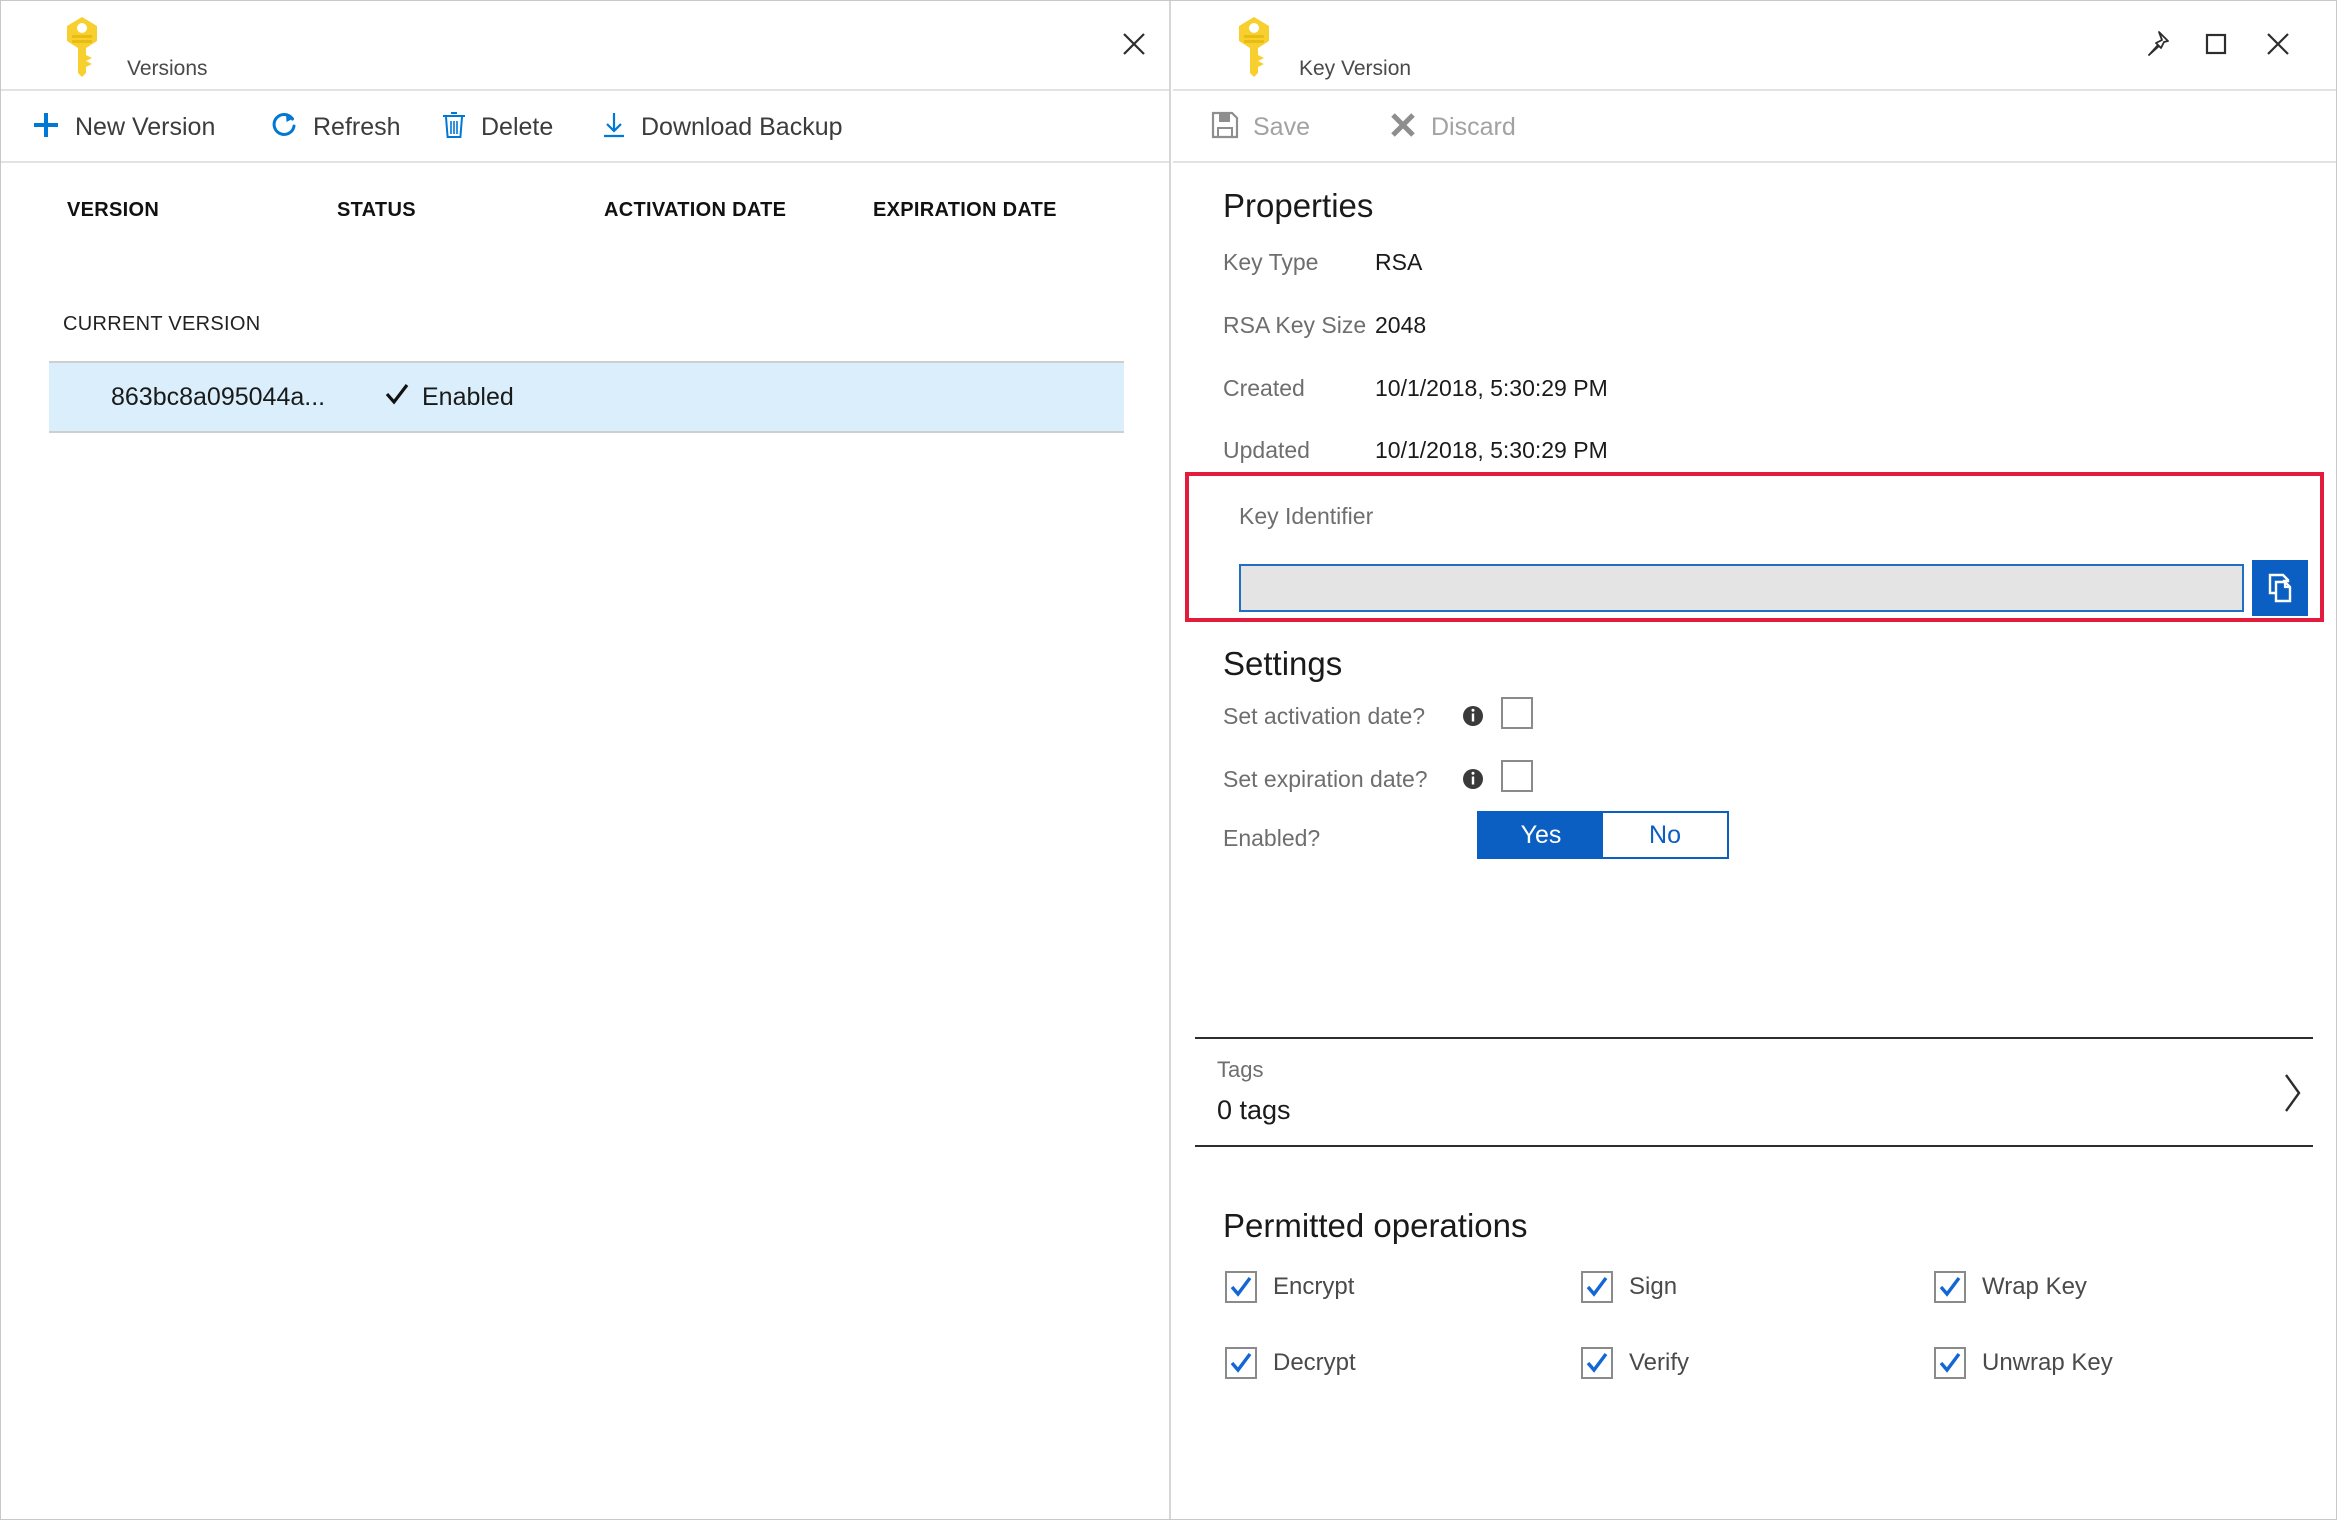  I want to click on wrap-key-label: Wrap Key, so click(2034, 1286).